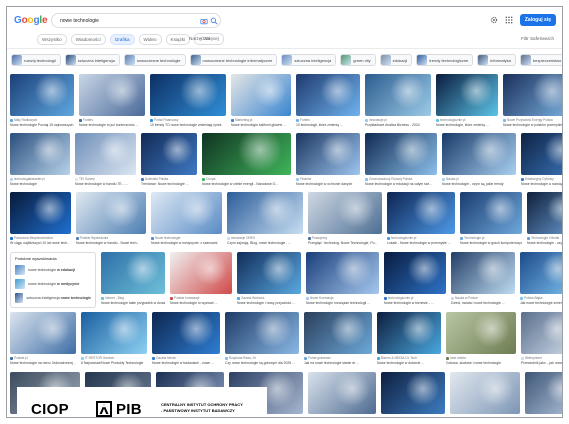 Image resolution: width=569 pixels, height=424 pixels. Describe the element at coordinates (36, 60) in the screenshot. I see `refinement-chip: rozwój technologii` at that location.